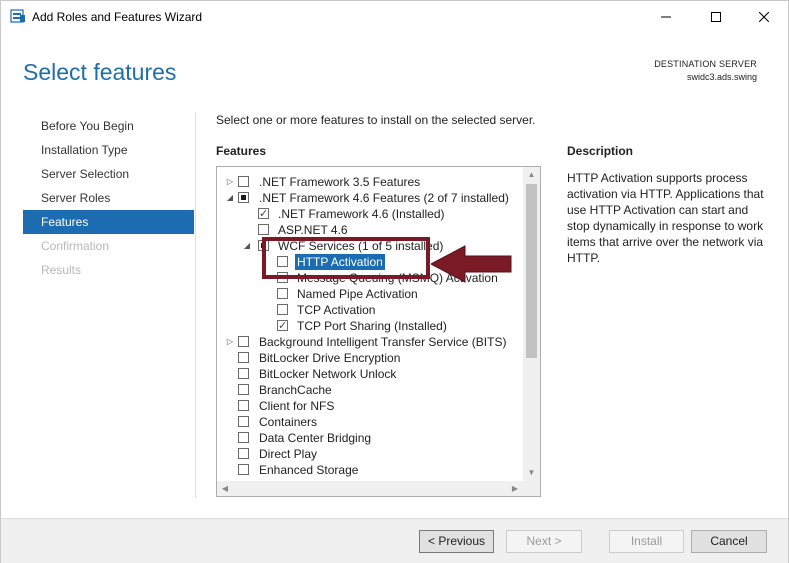 The image size is (789, 563). I want to click on minimize-button, so click(666, 16).